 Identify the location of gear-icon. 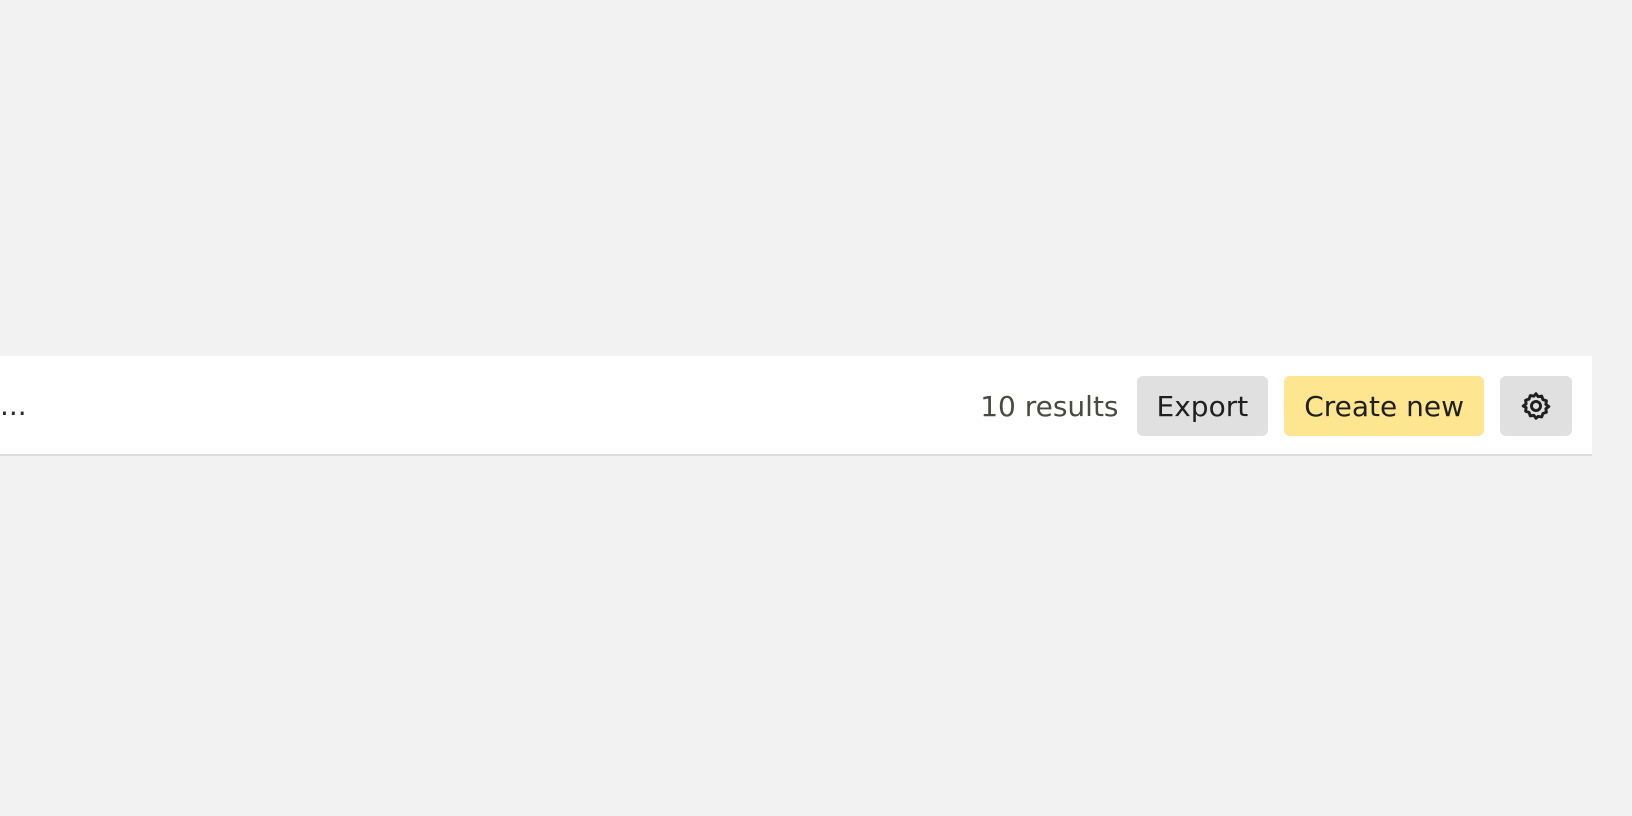
(1536, 406).